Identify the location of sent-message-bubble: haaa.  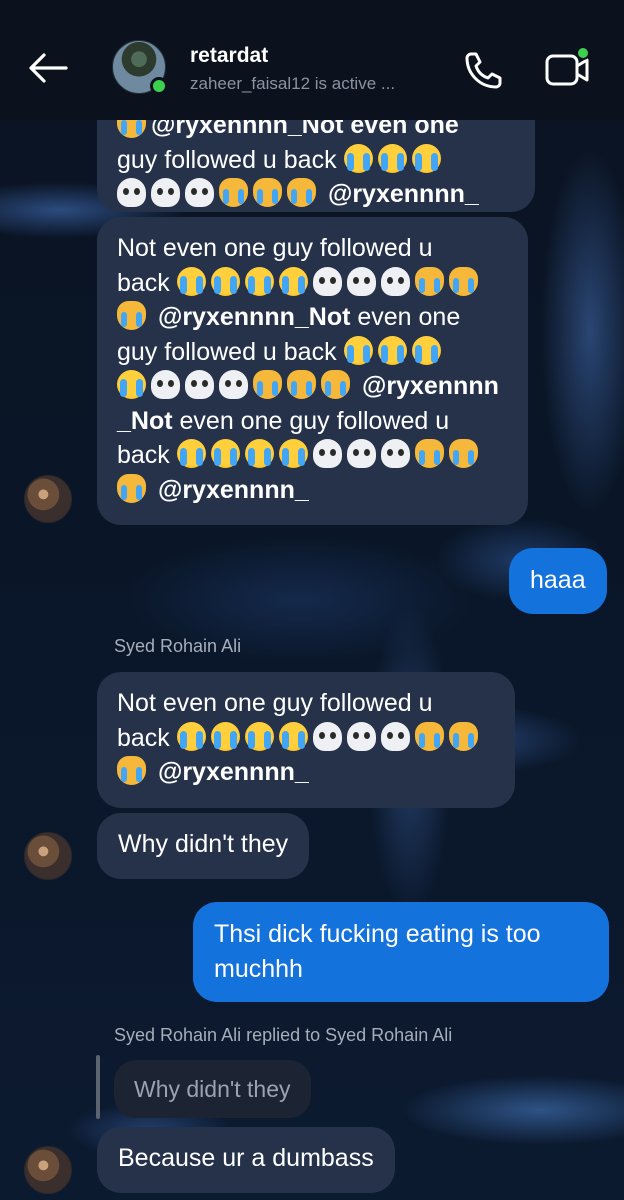
(558, 581).